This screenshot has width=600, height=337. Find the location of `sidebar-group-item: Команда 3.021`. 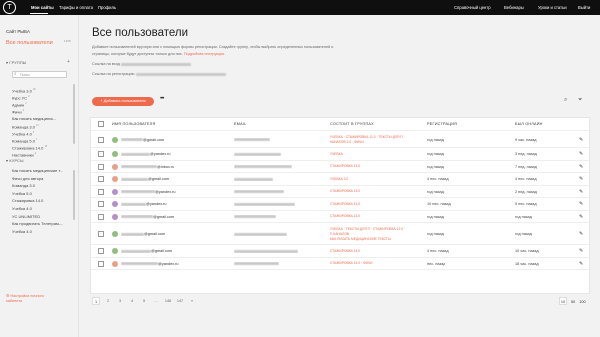

sidebar-group-item: Команда 3.021 is located at coordinates (25, 126).